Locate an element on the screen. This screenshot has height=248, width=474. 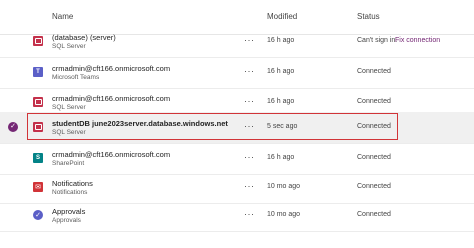
checkmark-icon: ✓ is located at coordinates (13, 127).